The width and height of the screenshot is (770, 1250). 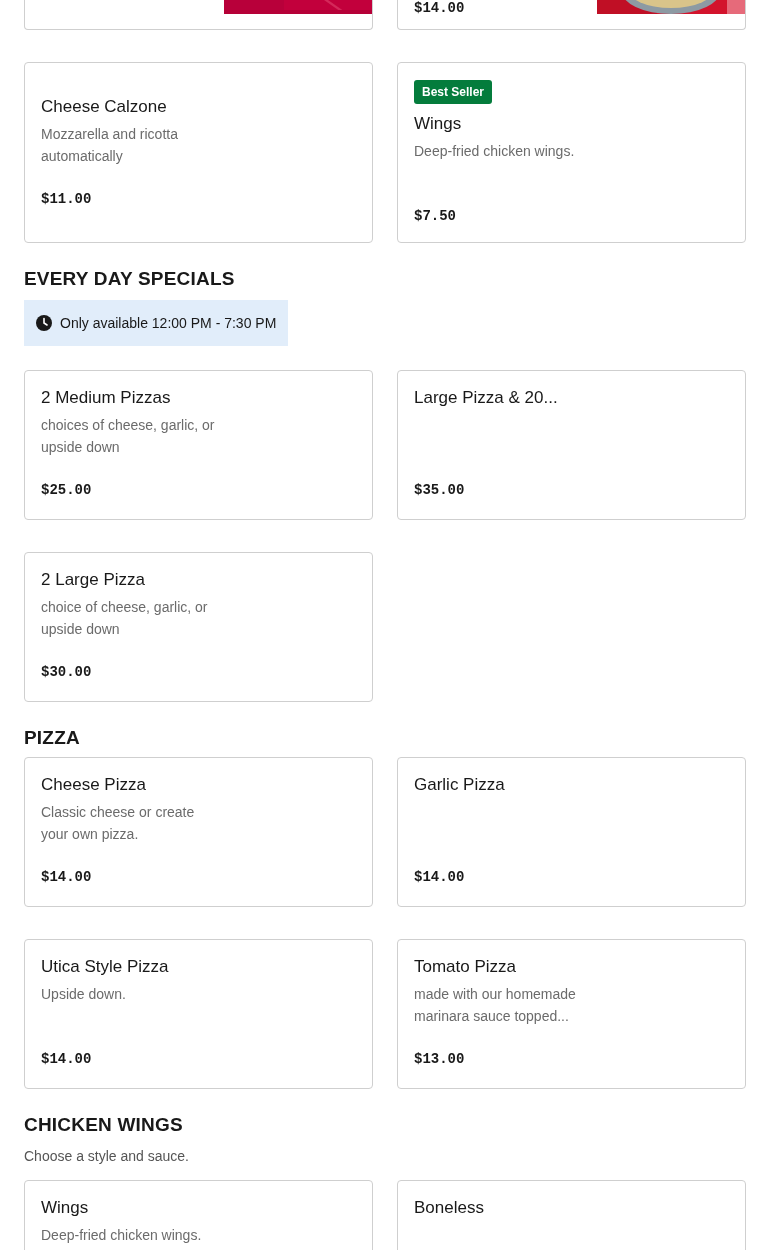 I want to click on item-price: $11.00, so click(x=66, y=199).